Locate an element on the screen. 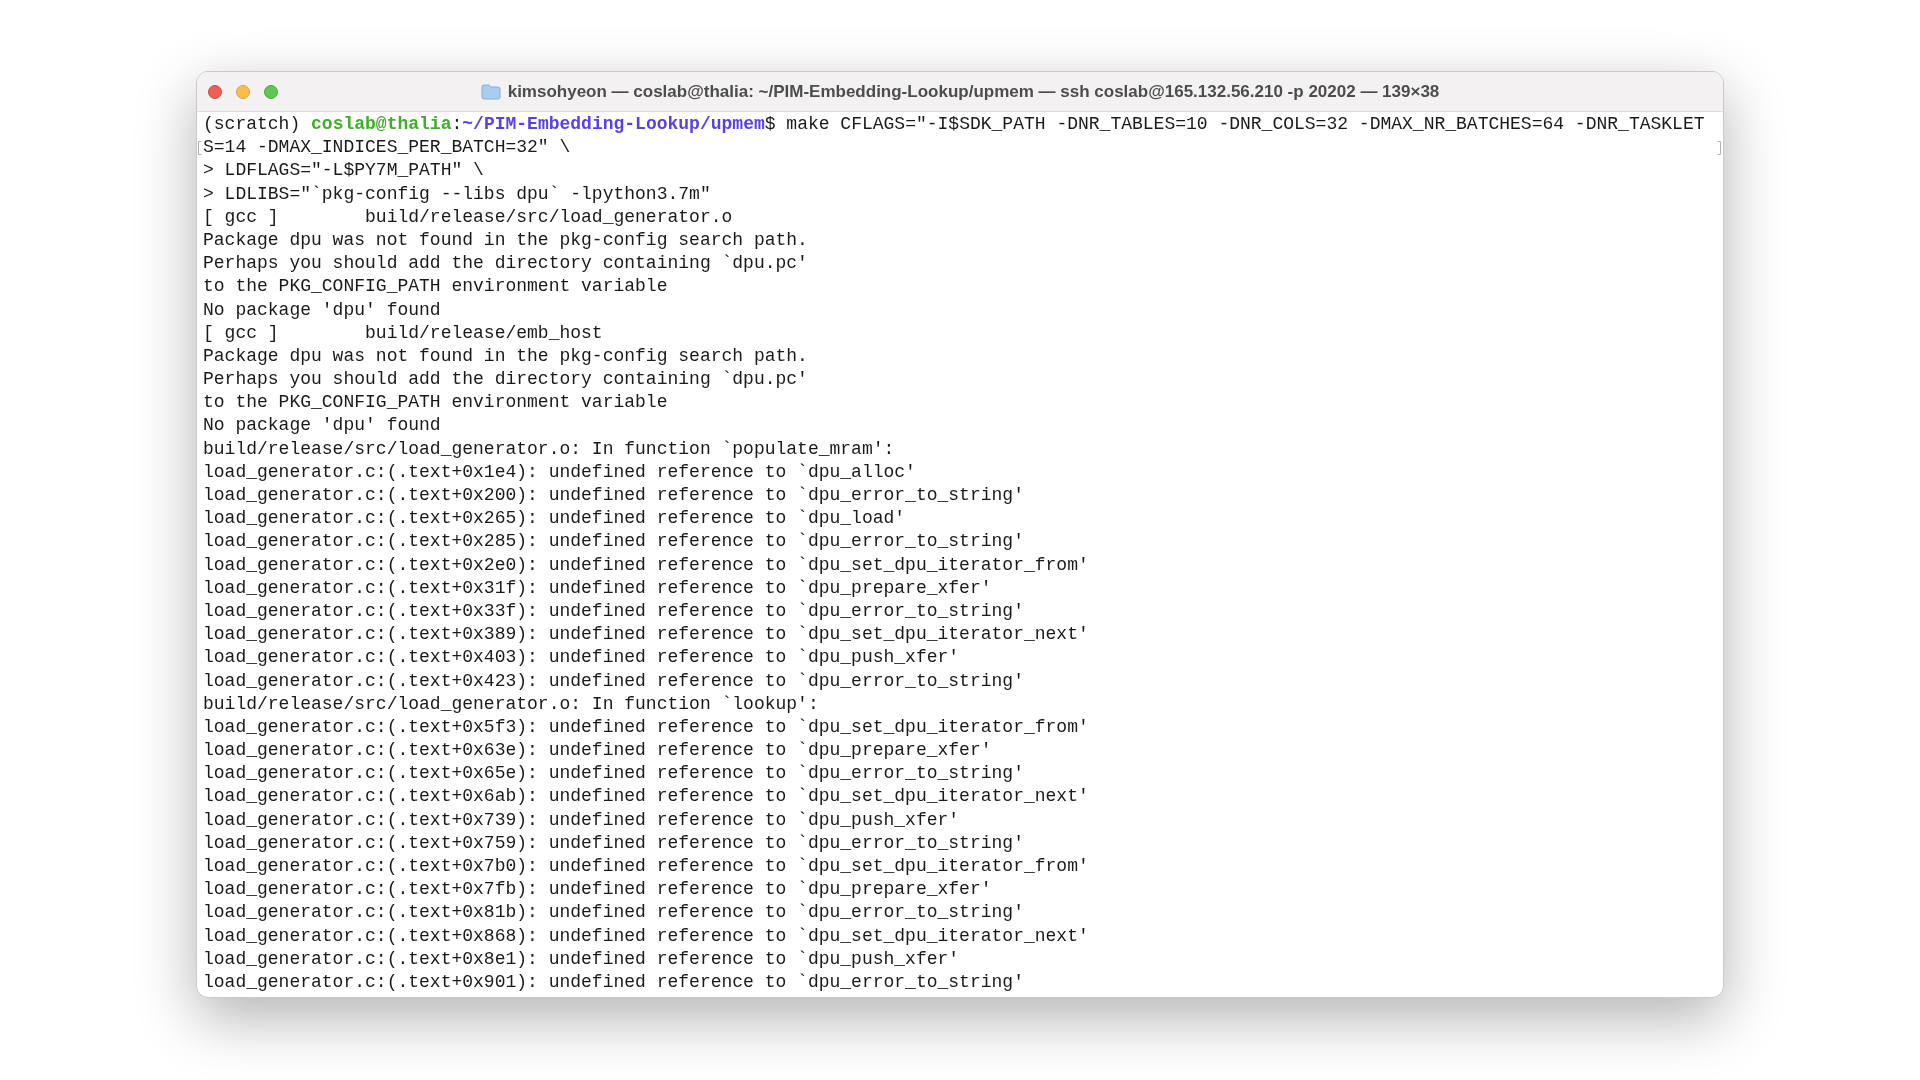  output-line: load_generator.c:(.text+0x81b): undefined reference to `dpu_error_to_string' is located at coordinates (613, 912).